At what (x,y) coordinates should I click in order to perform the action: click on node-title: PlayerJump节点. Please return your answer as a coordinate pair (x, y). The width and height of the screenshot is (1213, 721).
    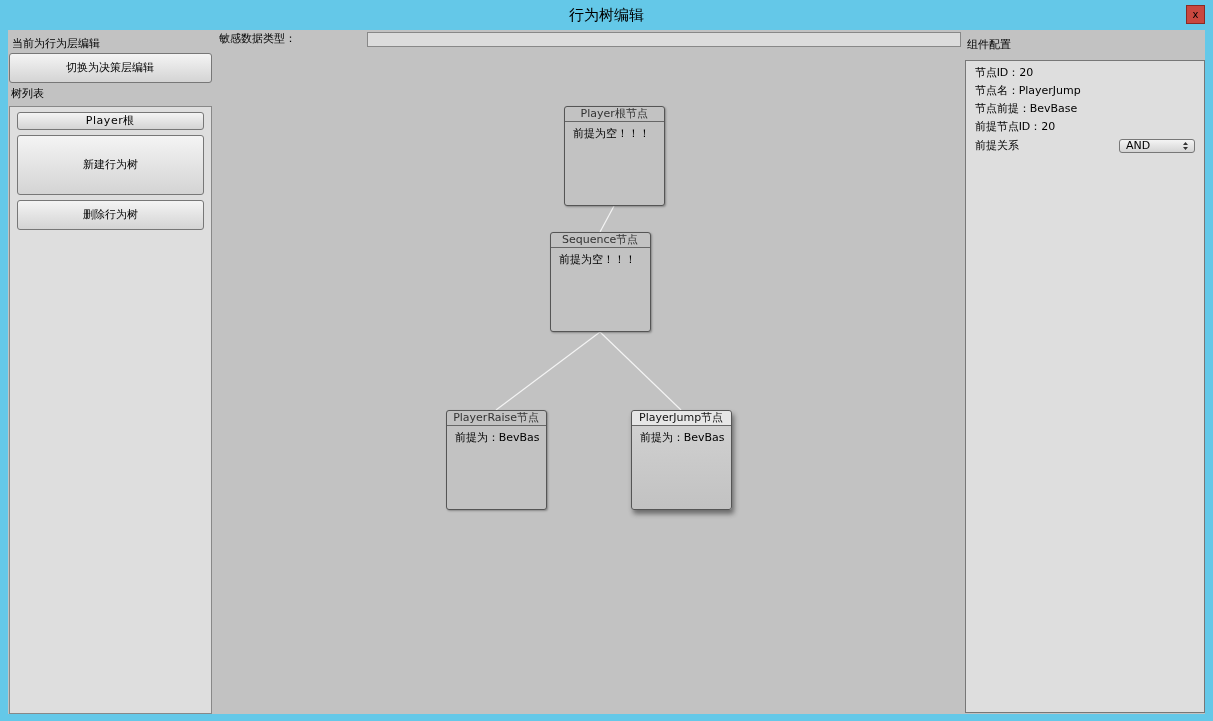
    Looking at the image, I should click on (681, 418).